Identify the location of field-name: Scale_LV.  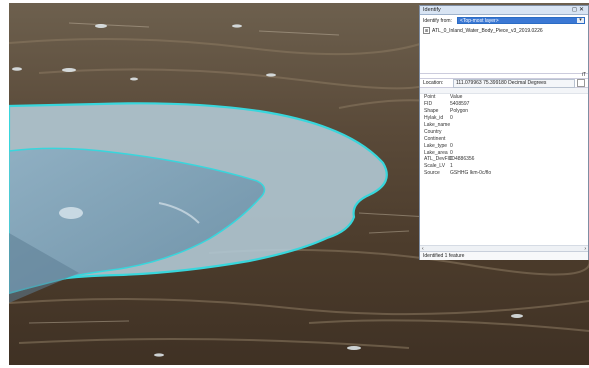
(435, 166).